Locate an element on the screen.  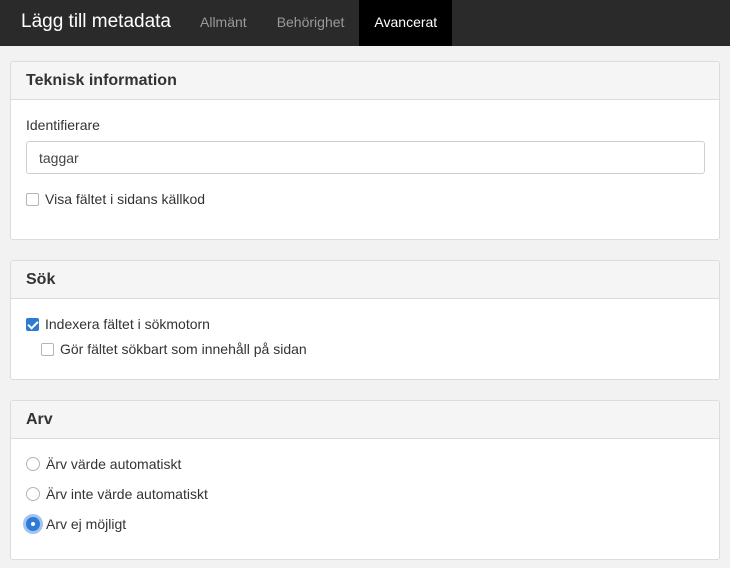
inherit-not-possible-radio is located at coordinates (33, 524).